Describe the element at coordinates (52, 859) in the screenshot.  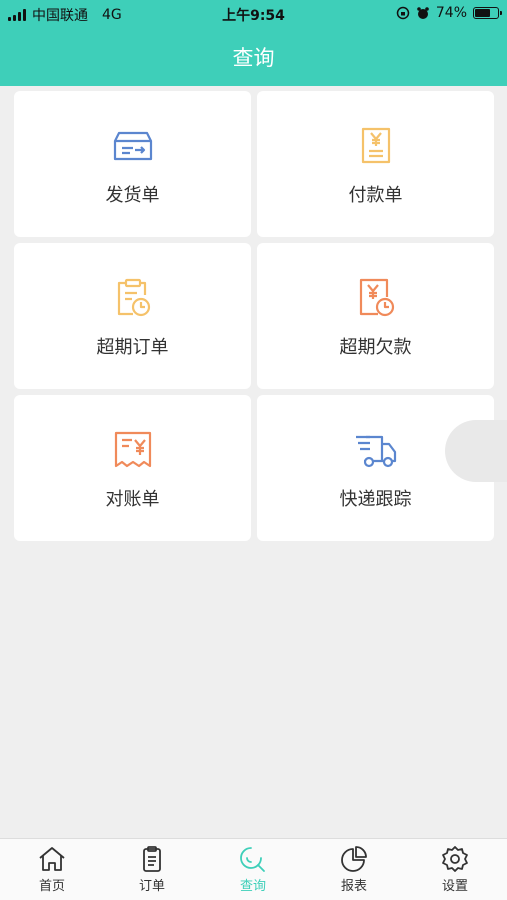
I see `home-icon` at that location.